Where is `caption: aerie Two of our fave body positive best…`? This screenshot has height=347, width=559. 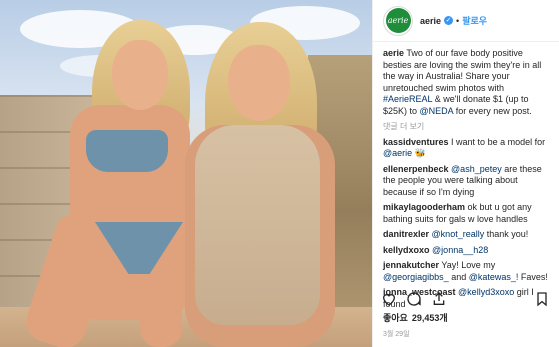 caption: aerie Two of our fave body positive best… is located at coordinates (466, 82).